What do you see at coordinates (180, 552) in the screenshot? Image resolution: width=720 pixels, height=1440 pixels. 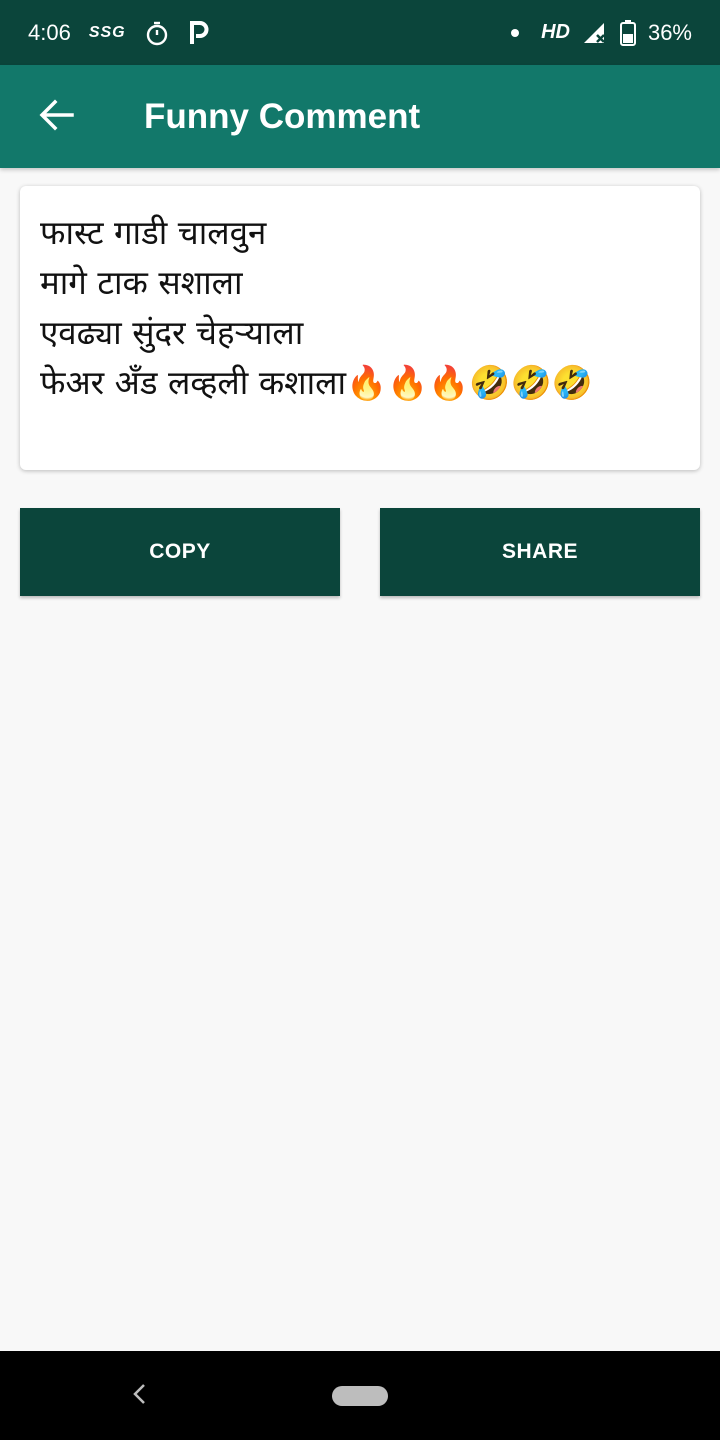 I see `copy-button: COPY` at bounding box center [180, 552].